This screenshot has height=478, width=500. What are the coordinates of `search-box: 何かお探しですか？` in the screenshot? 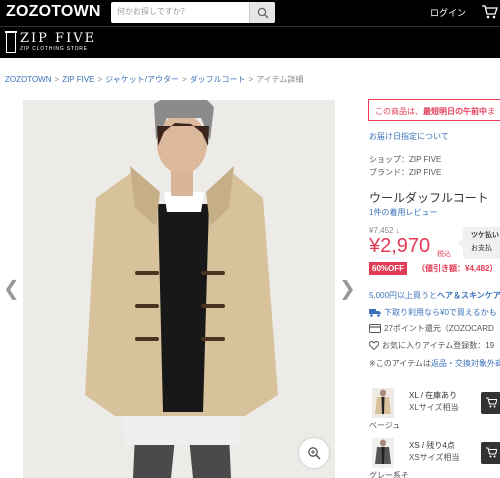 It's located at (193, 12).